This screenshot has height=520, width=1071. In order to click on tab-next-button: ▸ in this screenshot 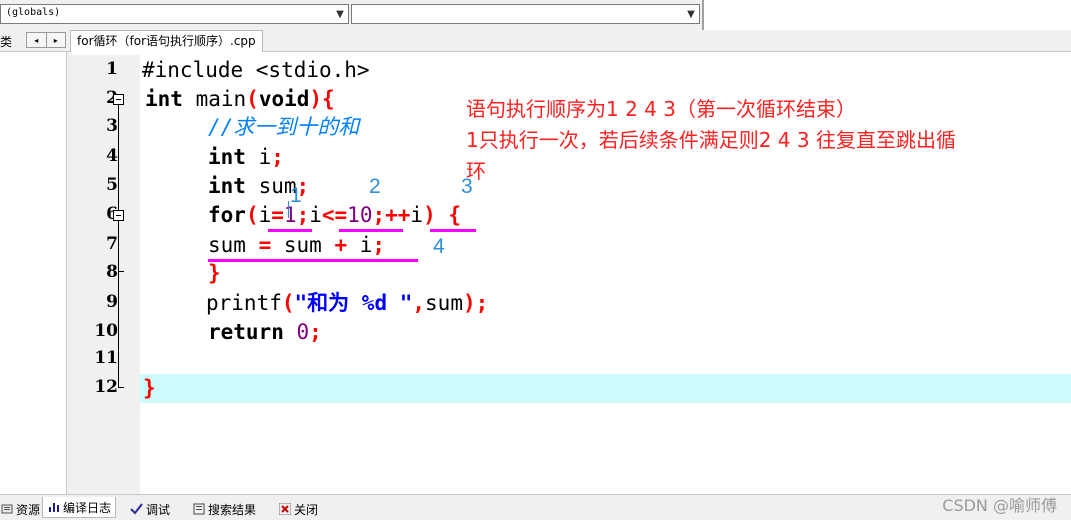, I will do `click(55, 40)`.